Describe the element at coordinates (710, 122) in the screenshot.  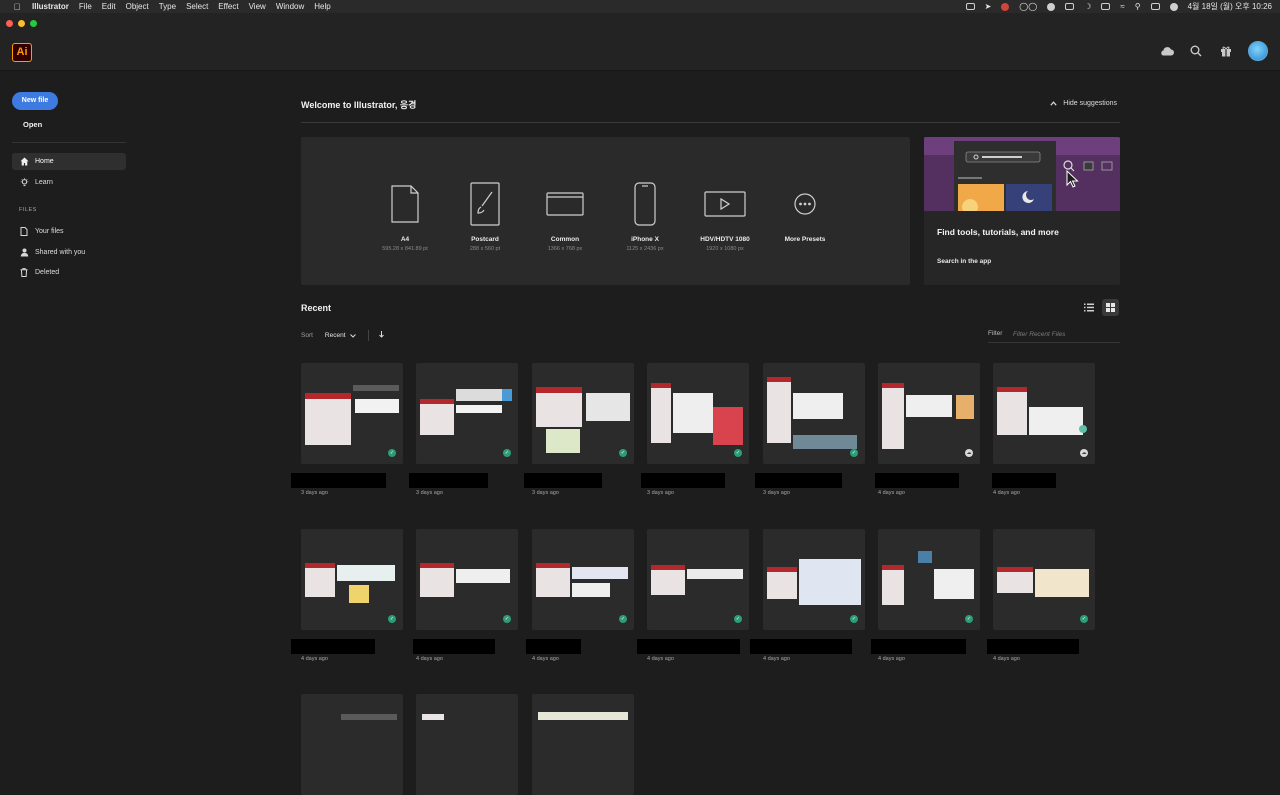
I see `welcome-divider` at that location.